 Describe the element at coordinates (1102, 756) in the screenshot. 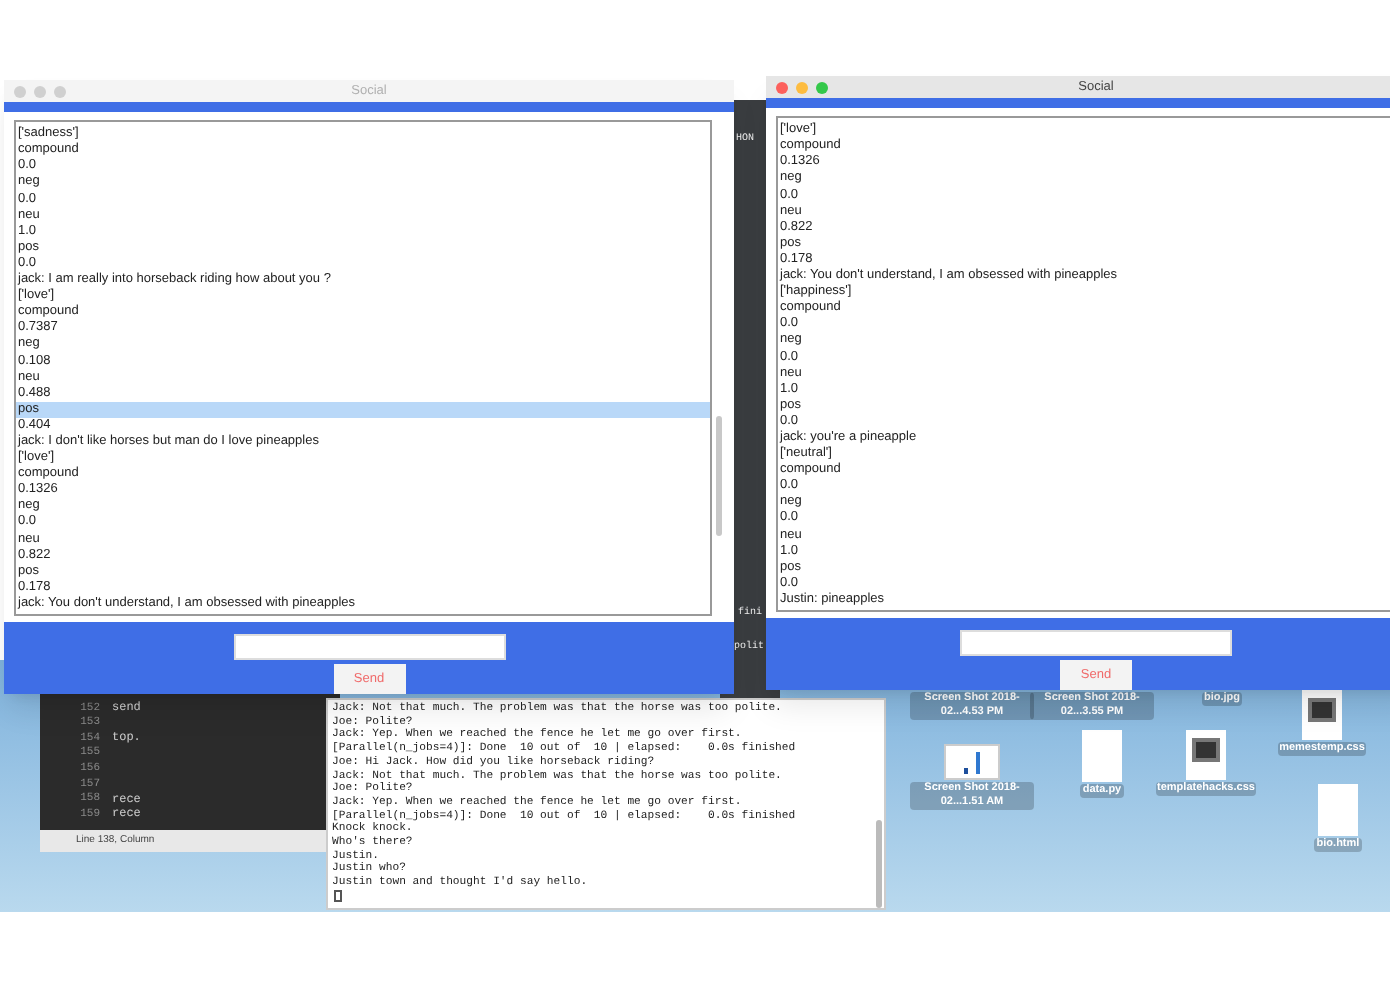

I see `python-file-icon` at that location.